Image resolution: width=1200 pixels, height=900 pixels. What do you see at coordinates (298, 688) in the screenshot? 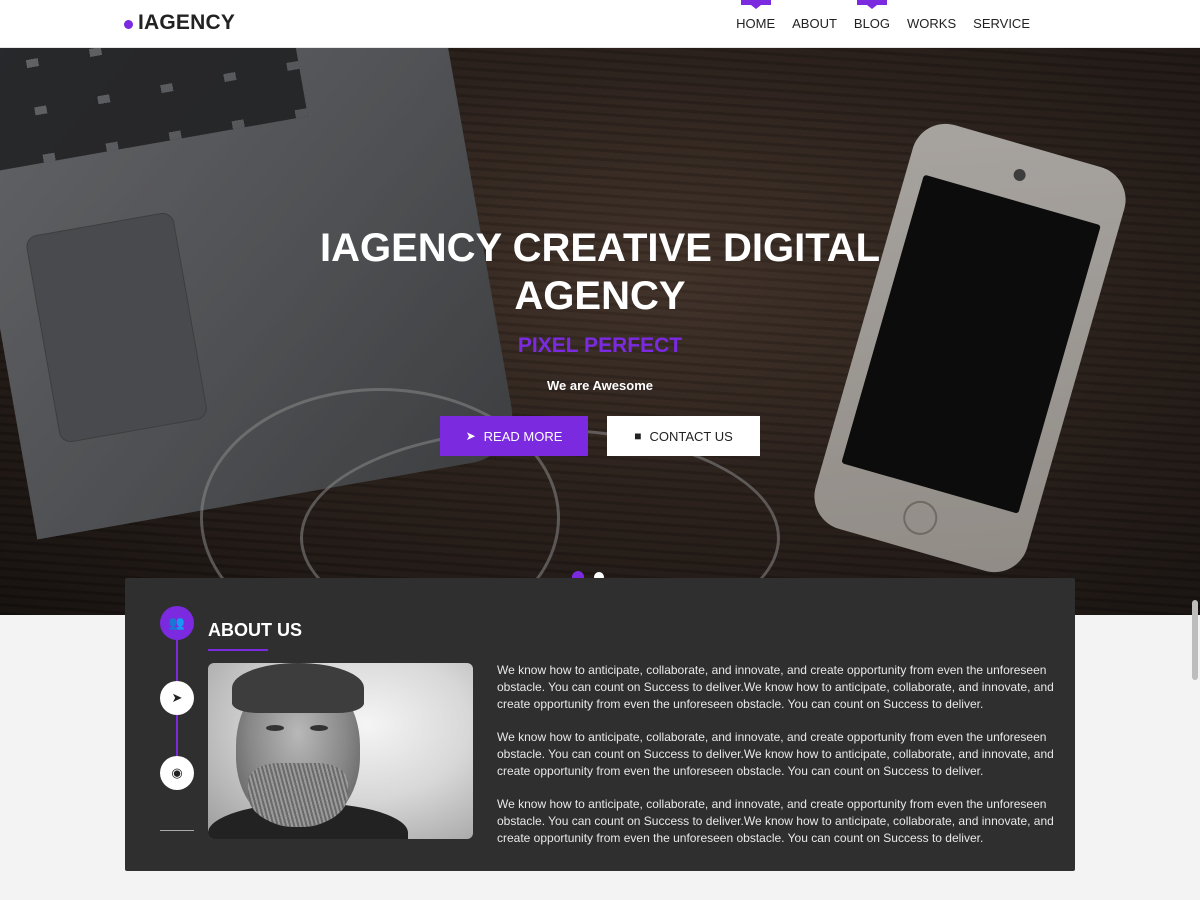
I see `portrait-hair` at bounding box center [298, 688].